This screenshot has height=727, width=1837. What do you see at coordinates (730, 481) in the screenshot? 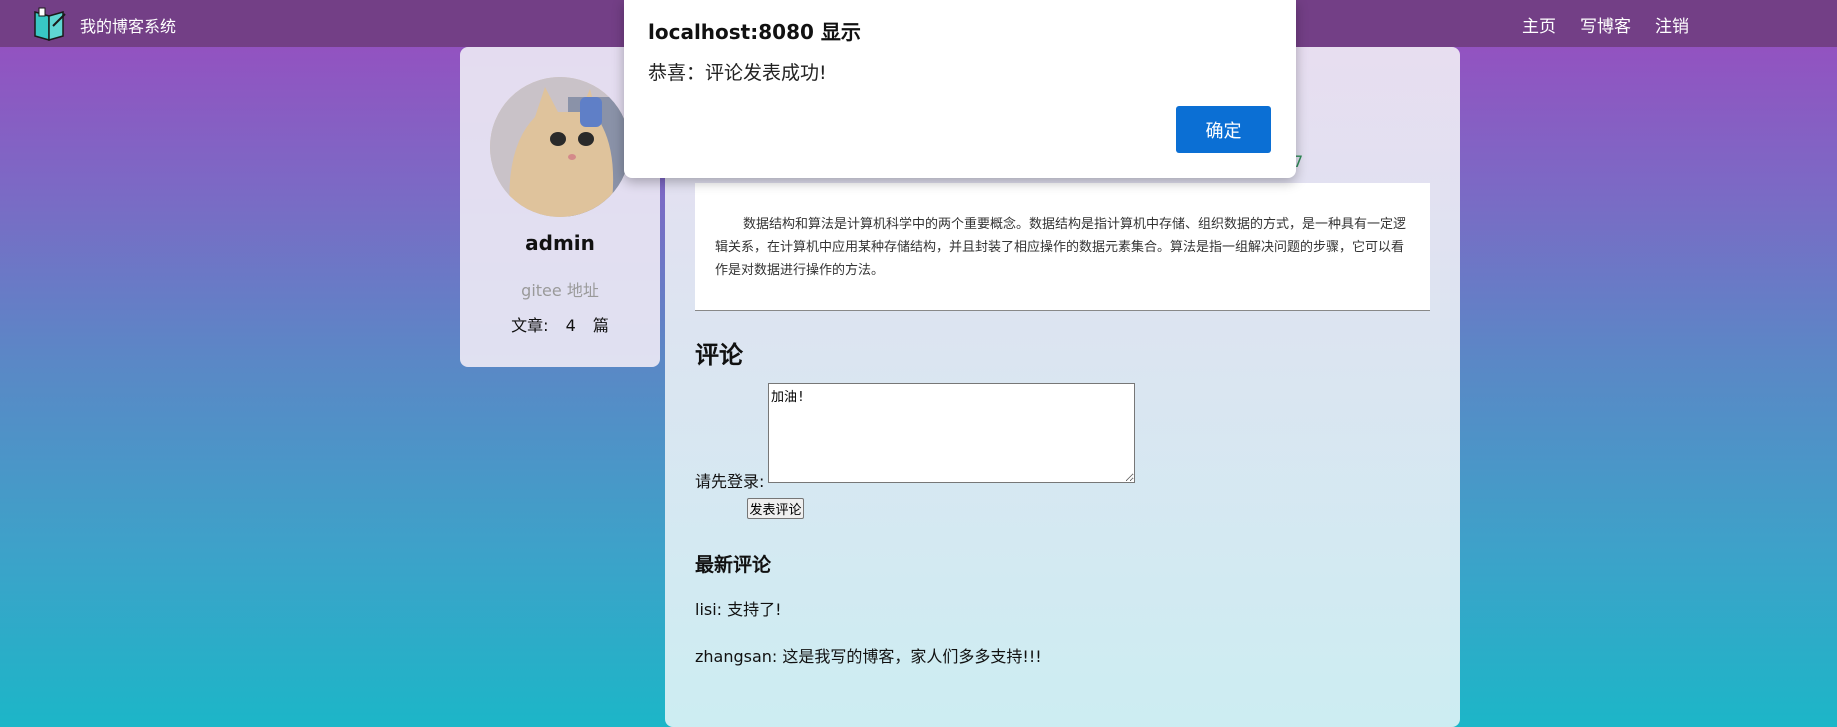
I see `login-prompt-label: 请先登录:` at bounding box center [730, 481].